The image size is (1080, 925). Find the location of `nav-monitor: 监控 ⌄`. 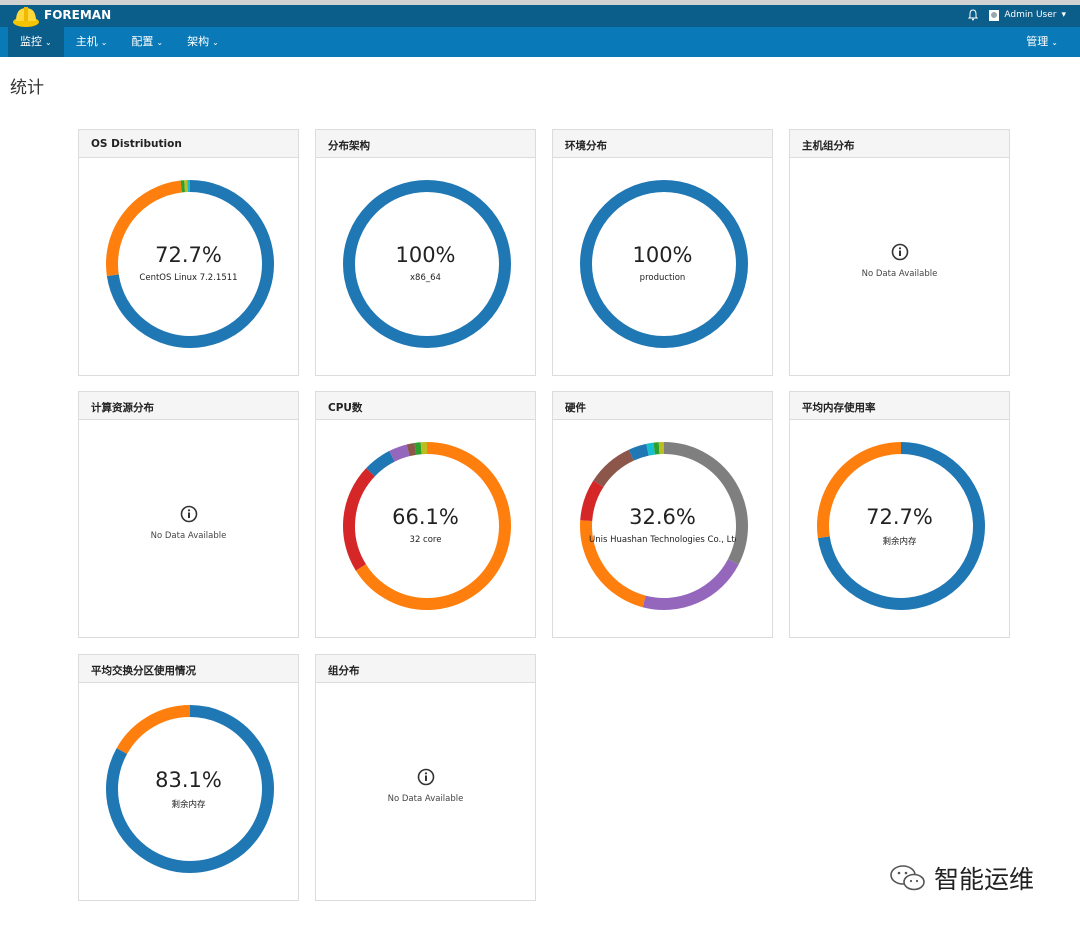

nav-monitor: 监控 ⌄ is located at coordinates (36, 42).